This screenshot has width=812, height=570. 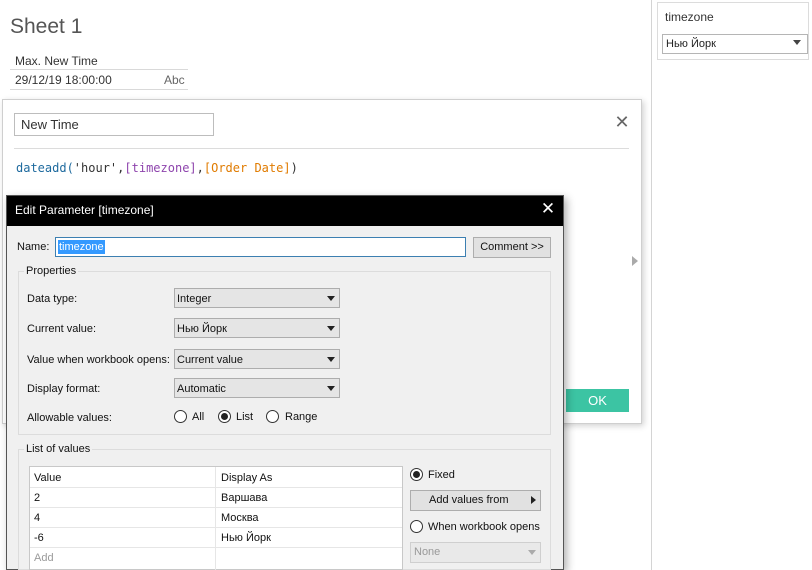 What do you see at coordinates (246, 538) in the screenshot?
I see `table-cell-display: Нью Йорк` at bounding box center [246, 538].